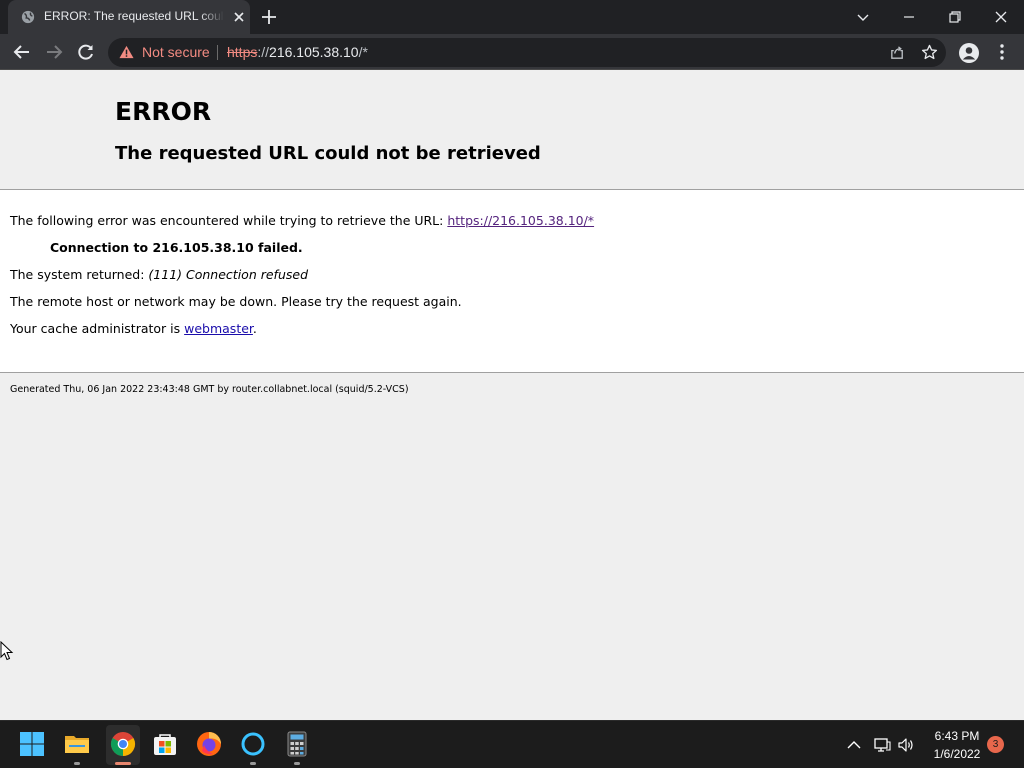 The width and height of the screenshot is (1024, 768). What do you see at coordinates (77, 744) in the screenshot?
I see `file-explorer-icon` at bounding box center [77, 744].